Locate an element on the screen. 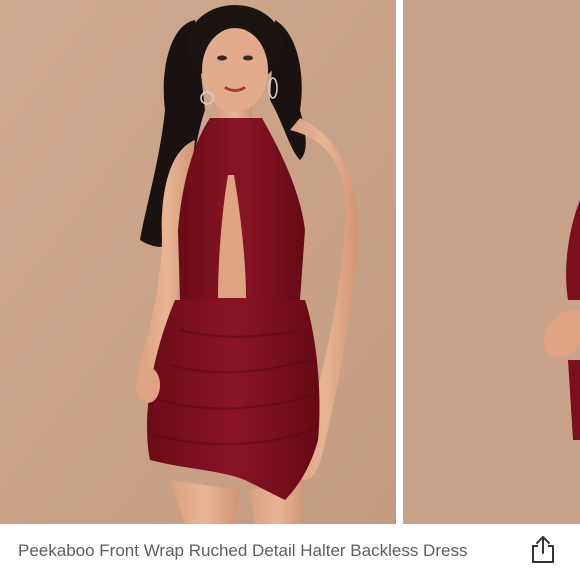 This screenshot has width=580, height=580. share-icon is located at coordinates (543, 549).